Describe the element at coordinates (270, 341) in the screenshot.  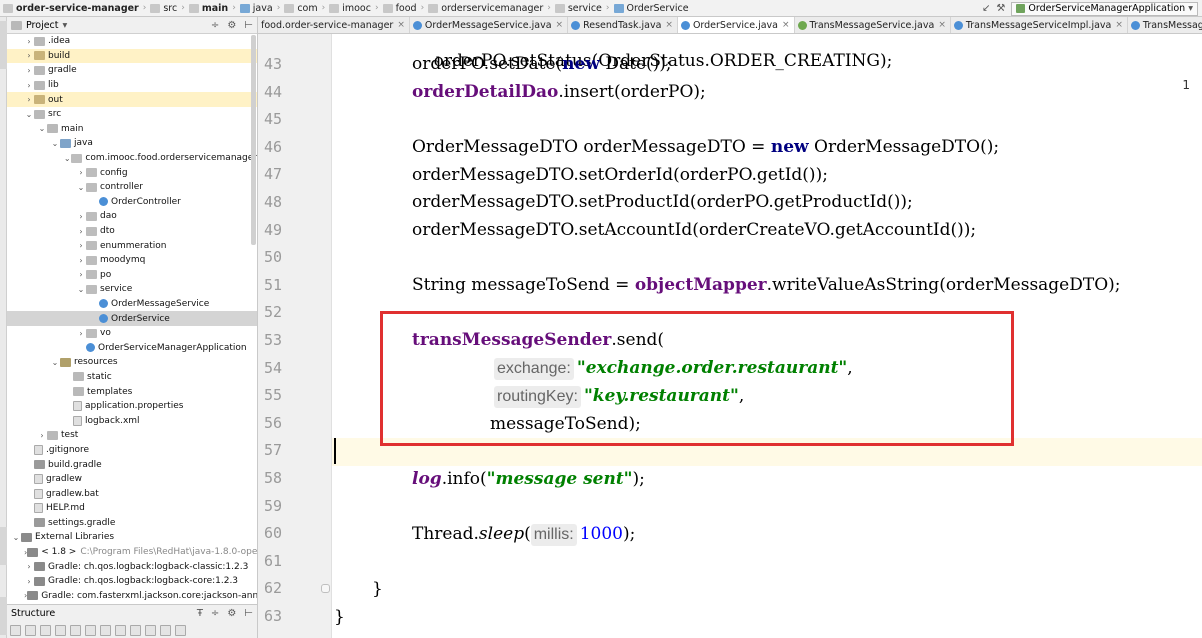
I see `line-number: 53` at that location.